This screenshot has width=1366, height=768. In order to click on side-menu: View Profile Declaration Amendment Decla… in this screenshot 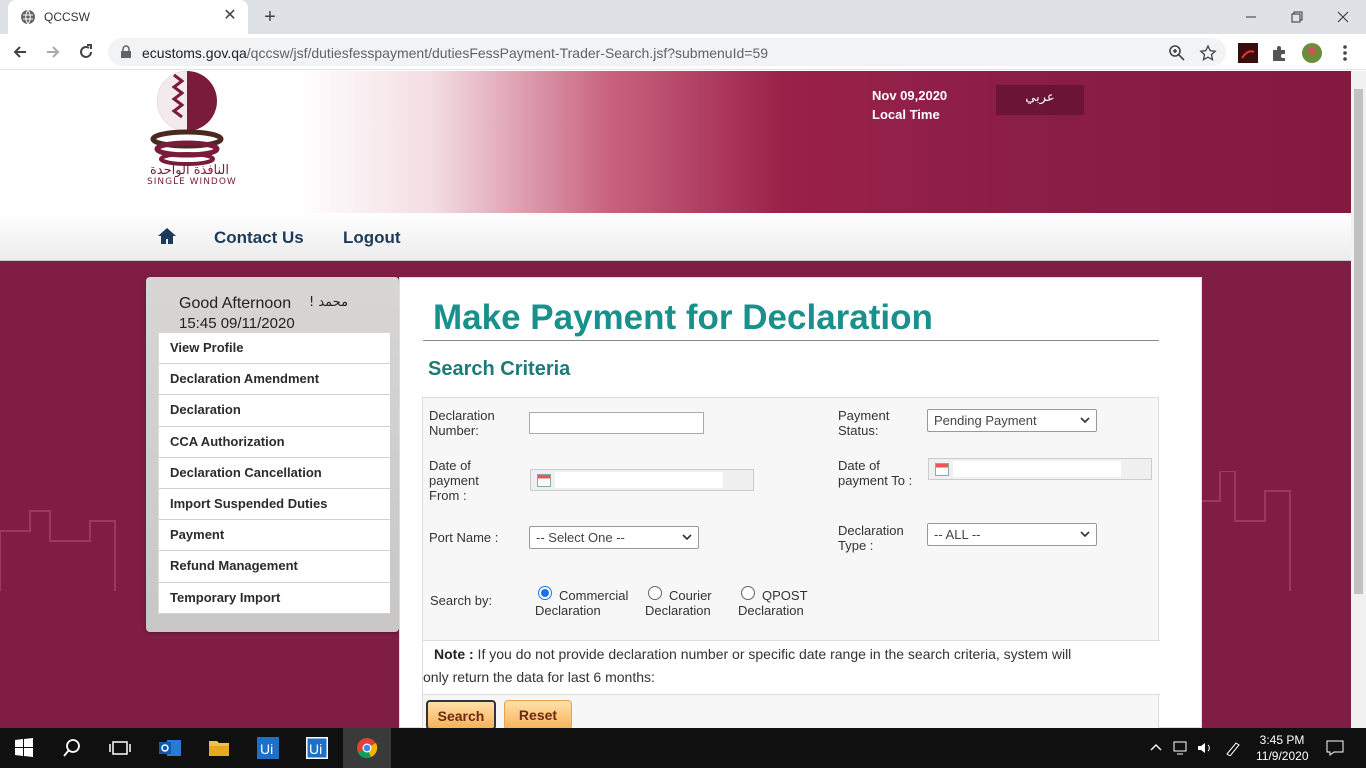, I will do `click(274, 473)`.